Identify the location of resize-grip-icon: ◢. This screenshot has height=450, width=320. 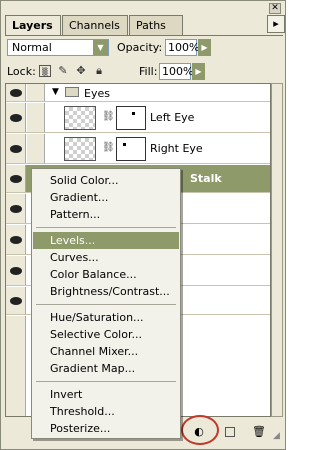
(276, 436).